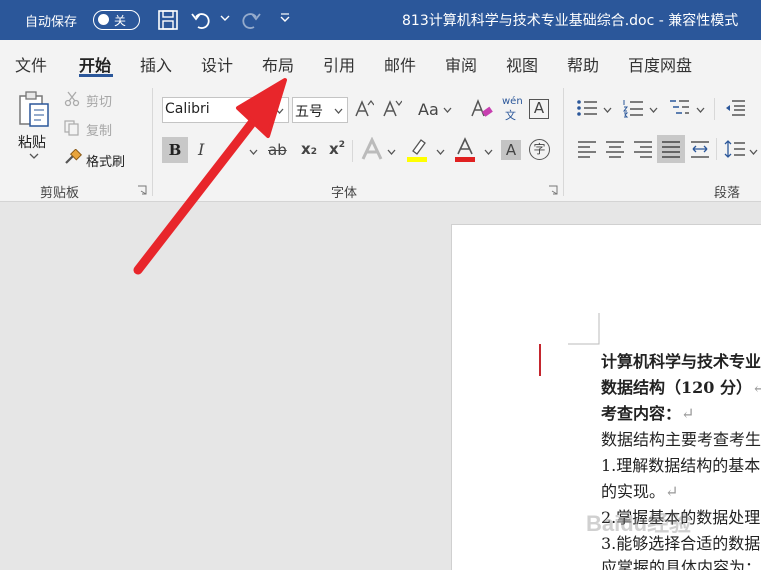  What do you see at coordinates (539, 149) in the screenshot?
I see `enclose-characters-button: 字` at bounding box center [539, 149].